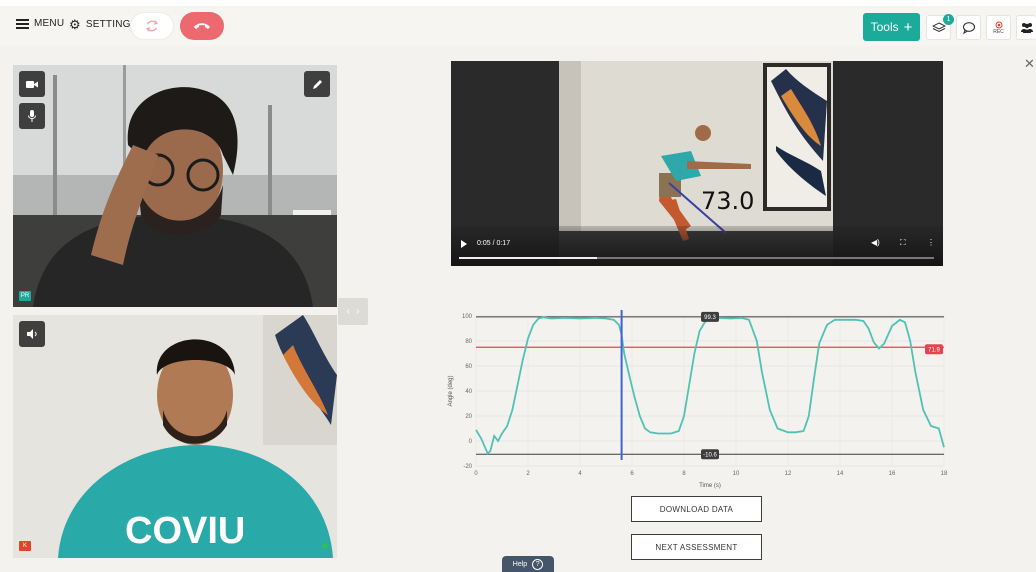 This screenshot has height=572, width=1036. What do you see at coordinates (908, 27) in the screenshot?
I see `plus-icon: +` at bounding box center [908, 27].